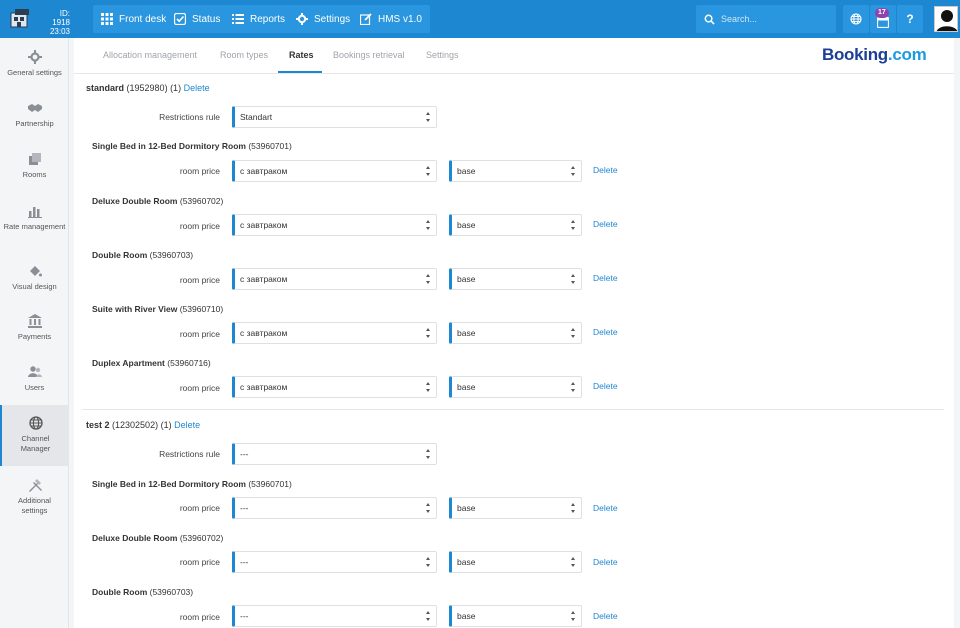 The image size is (960, 628). What do you see at coordinates (157, 309) in the screenshot?
I see `room-title: Suite with River View (53960710)` at bounding box center [157, 309].